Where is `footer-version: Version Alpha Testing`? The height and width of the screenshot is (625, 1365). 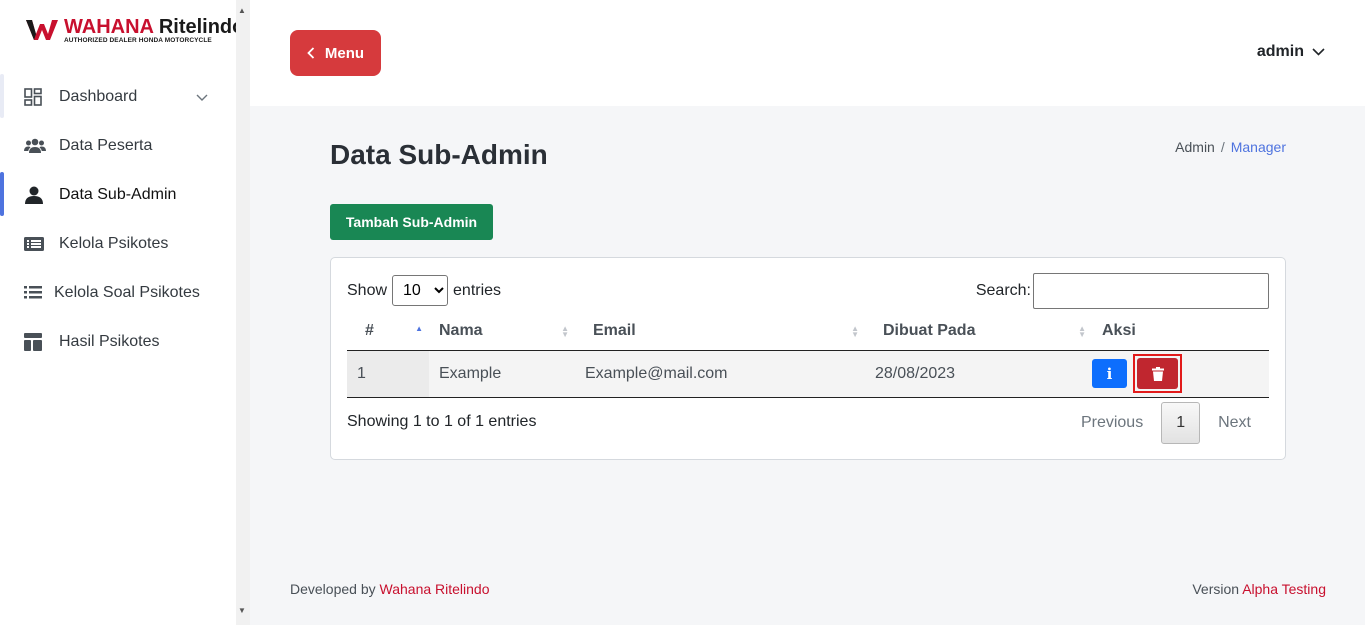
footer-version: Version Alpha Testing is located at coordinates (1259, 589).